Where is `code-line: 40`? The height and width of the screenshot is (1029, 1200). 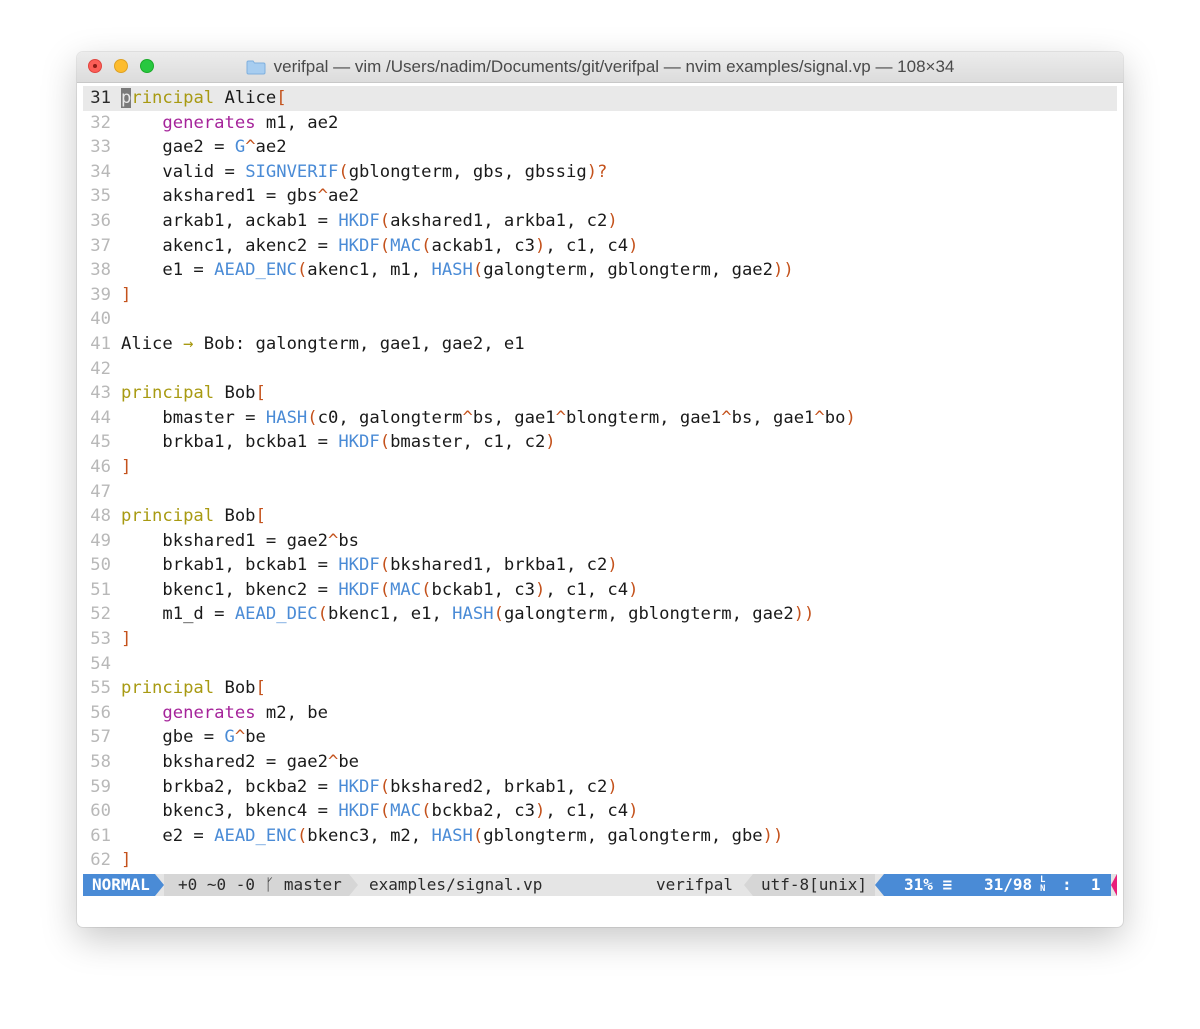
code-line: 40 is located at coordinates (600, 319).